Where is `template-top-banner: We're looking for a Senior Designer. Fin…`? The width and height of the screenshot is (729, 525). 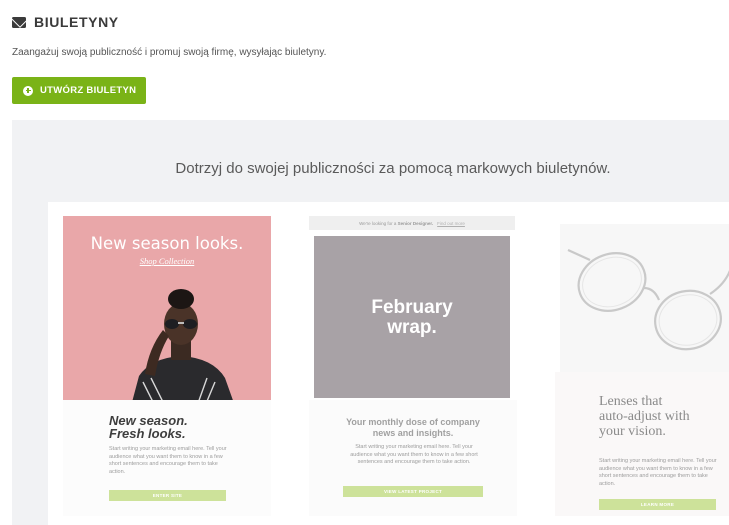
template-top-banner: We're looking for a Senior Designer. Fin… is located at coordinates (412, 223).